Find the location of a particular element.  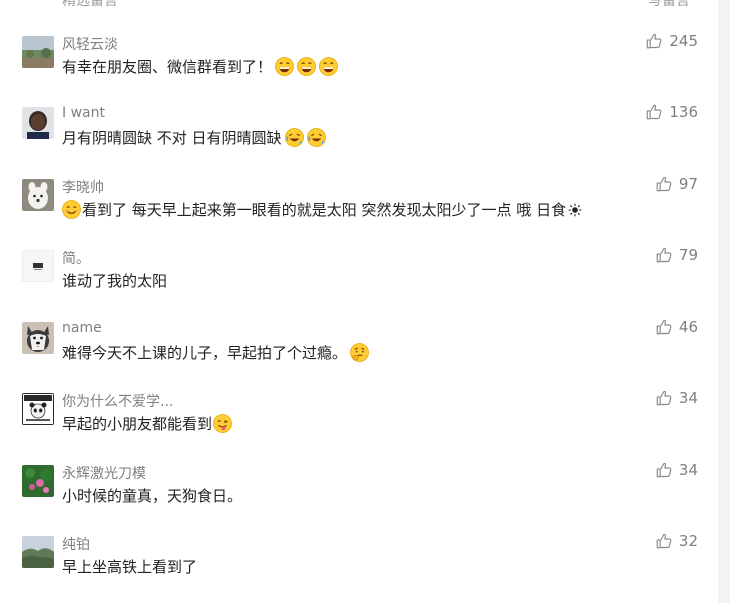

comment-text: 有幸在朋友圈、微信群看到了！ is located at coordinates (200, 66).